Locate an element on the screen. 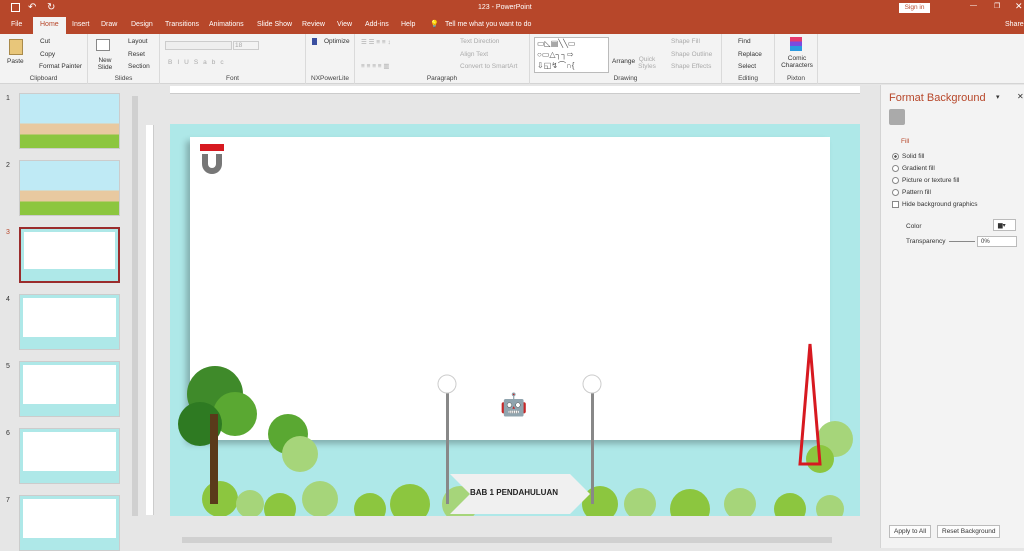  title-bar: ↶ ↻ 123 - PowerPoint Sign in — ❐ ✕ is located at coordinates (512, 8).